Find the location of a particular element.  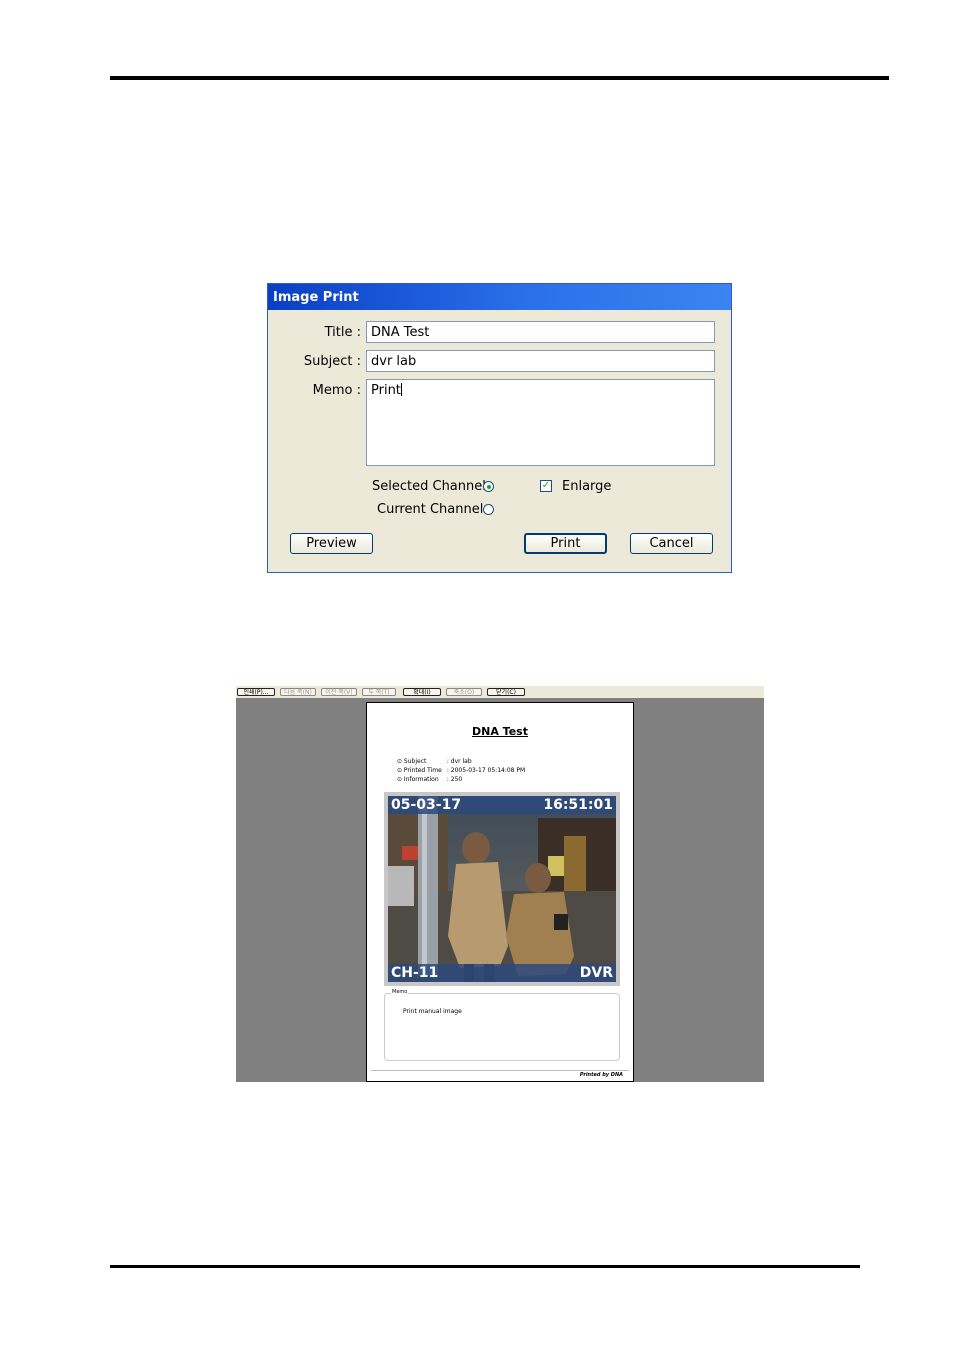

camera-image: 05-03-17 16:51:01 CH-11 DVR is located at coordinates (502, 889).